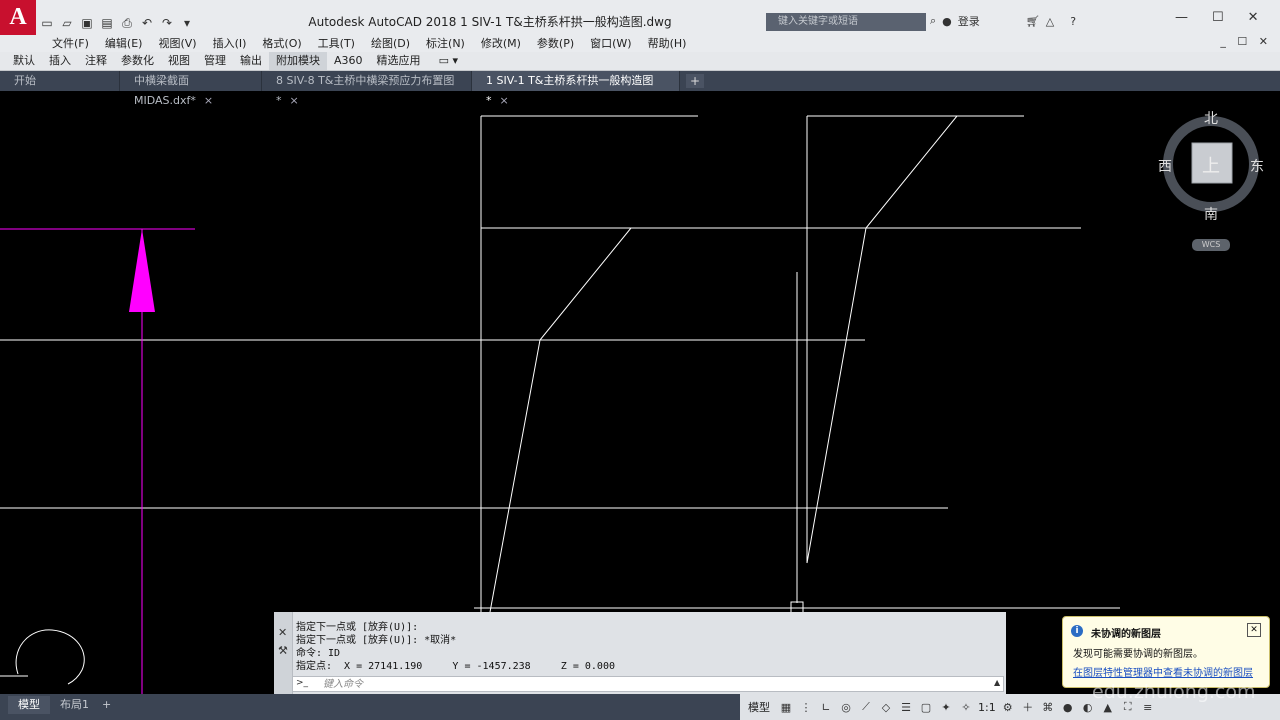 This screenshot has width=1280, height=720. What do you see at coordinates (87, 23) in the screenshot?
I see `save-icon: ▣` at bounding box center [87, 23].